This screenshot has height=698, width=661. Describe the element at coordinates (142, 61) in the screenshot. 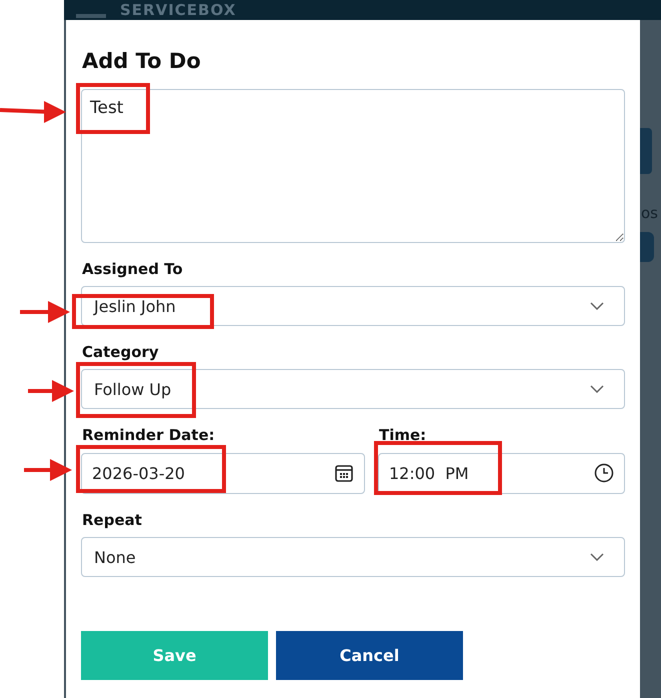

I see `dialog-title: Add To Do` at that location.